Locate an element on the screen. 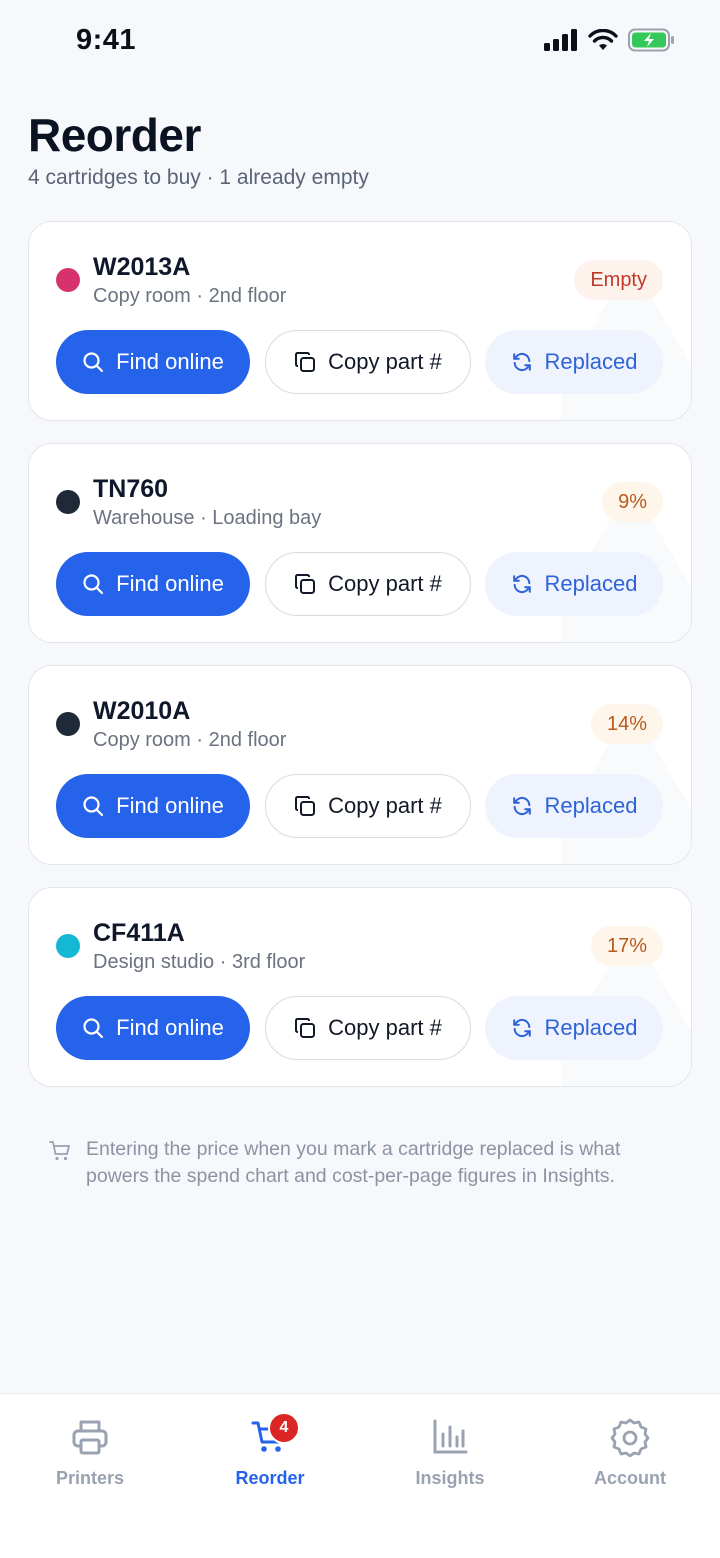 This screenshot has width=720, height=1558. nav-item-insights: Insights is located at coordinates (450, 1454).